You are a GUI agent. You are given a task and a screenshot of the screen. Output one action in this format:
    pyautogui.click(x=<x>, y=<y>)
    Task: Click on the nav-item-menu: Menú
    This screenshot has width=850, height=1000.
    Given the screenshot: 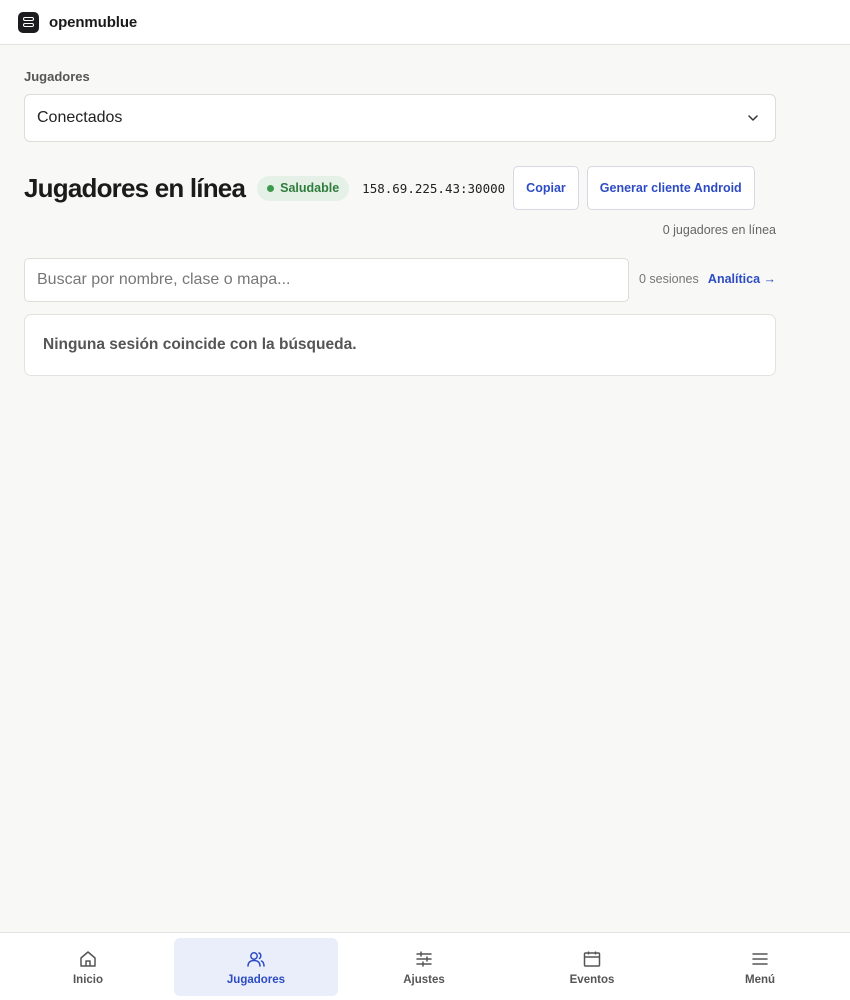 What is the action you would take?
    pyautogui.click(x=760, y=967)
    